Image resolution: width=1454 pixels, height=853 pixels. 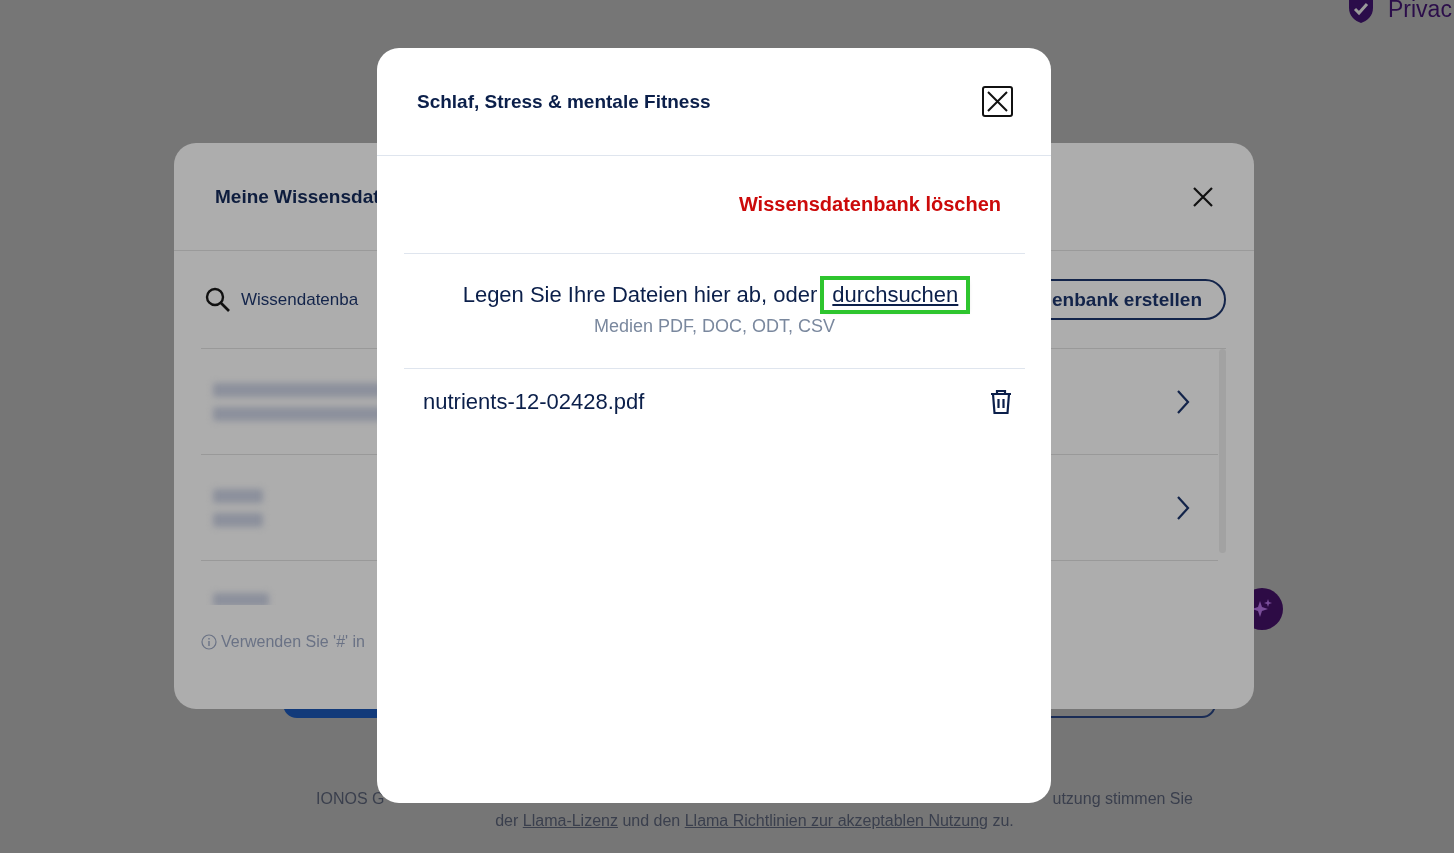 What do you see at coordinates (303, 299) in the screenshot?
I see `search-field: Wissendatenba` at bounding box center [303, 299].